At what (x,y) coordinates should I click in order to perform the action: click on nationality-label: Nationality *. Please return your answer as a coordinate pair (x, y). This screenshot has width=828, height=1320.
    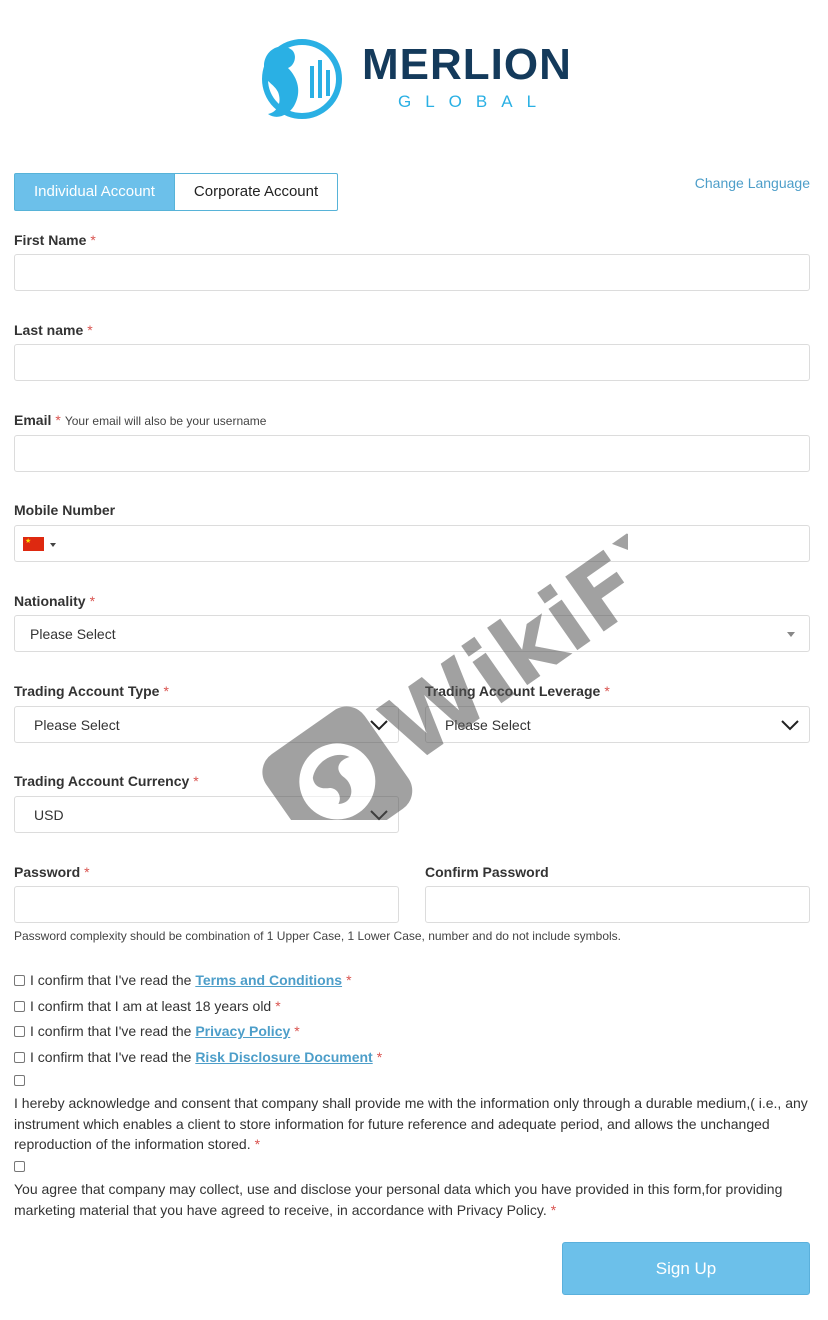
    Looking at the image, I should click on (54, 601).